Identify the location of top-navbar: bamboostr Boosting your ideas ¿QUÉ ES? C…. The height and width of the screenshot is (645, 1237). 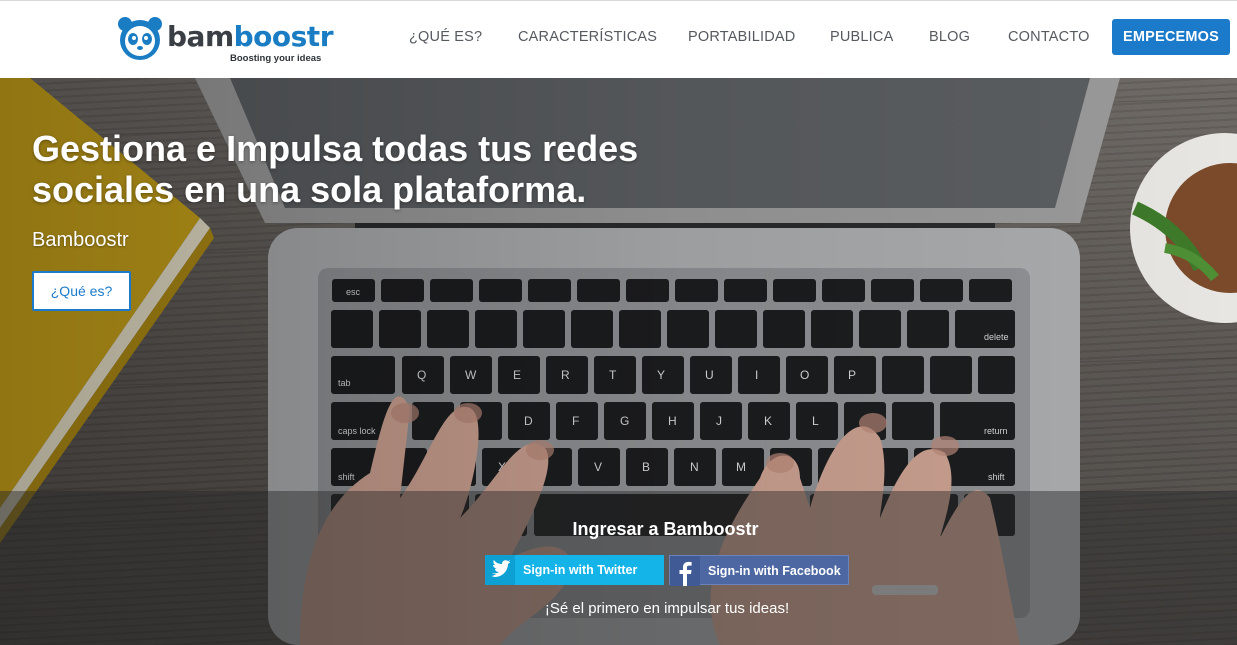
(618, 39).